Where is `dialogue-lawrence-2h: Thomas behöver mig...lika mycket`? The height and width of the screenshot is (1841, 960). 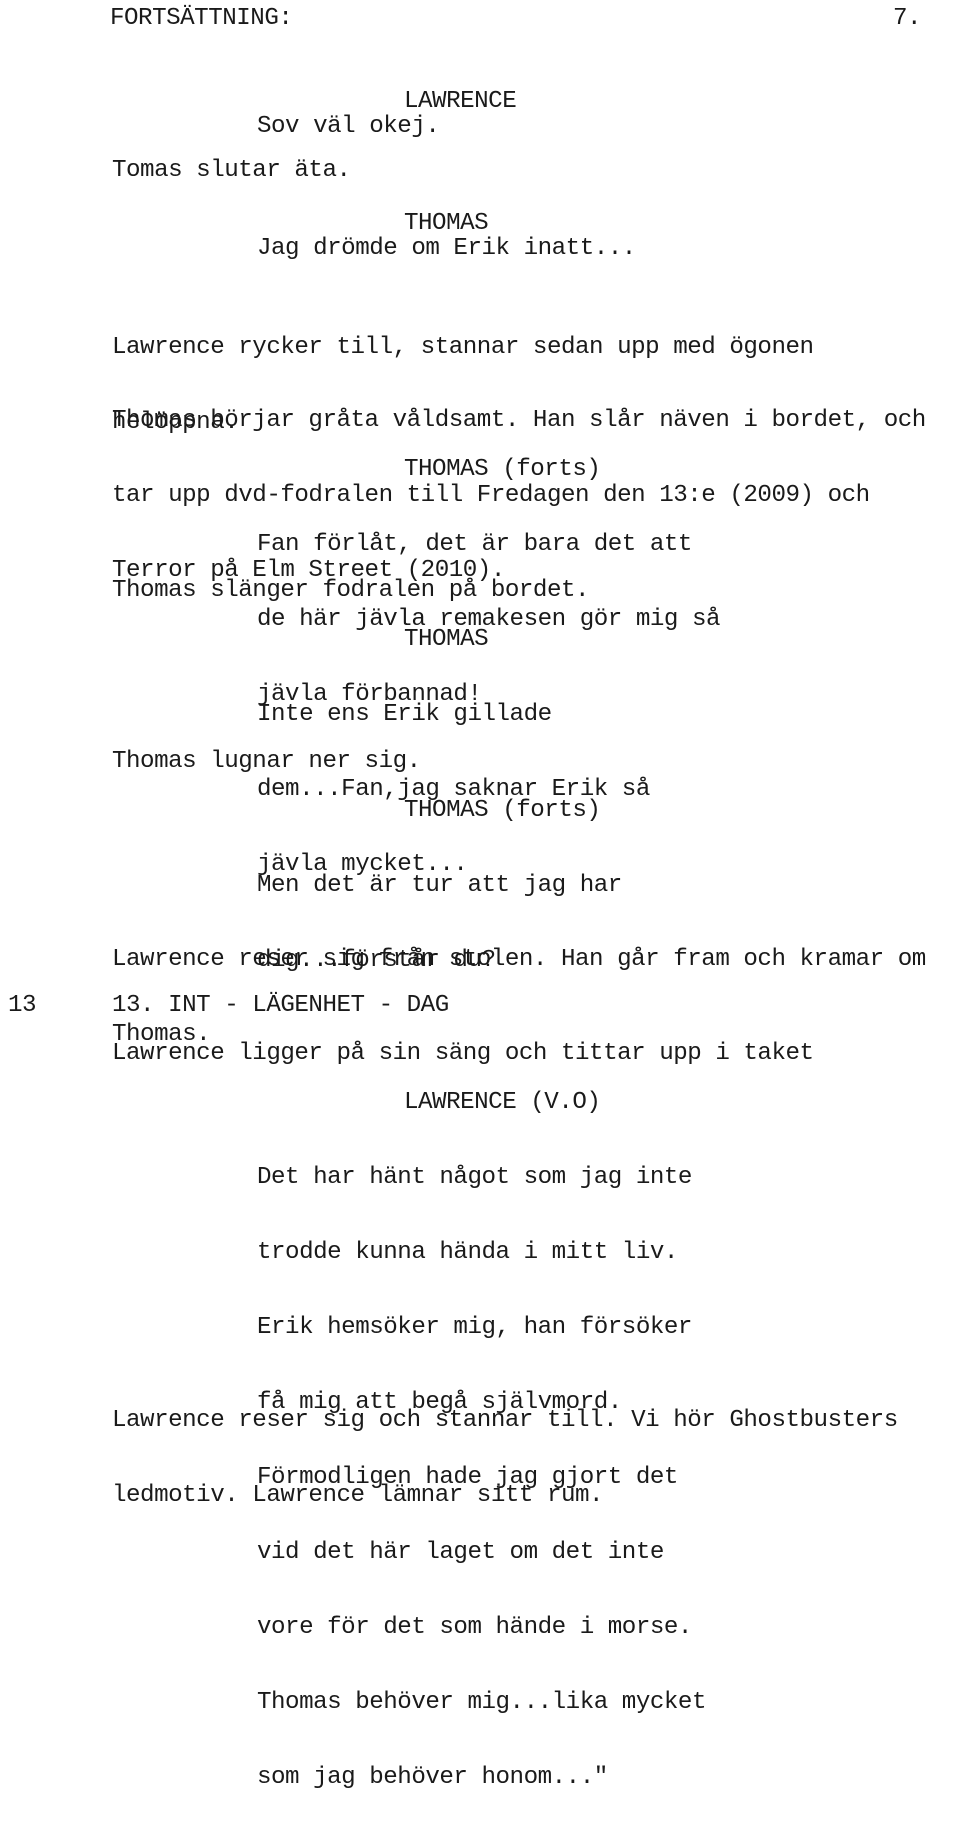 dialogue-lawrence-2h: Thomas behöver mig...lika mycket is located at coordinates (481, 1702).